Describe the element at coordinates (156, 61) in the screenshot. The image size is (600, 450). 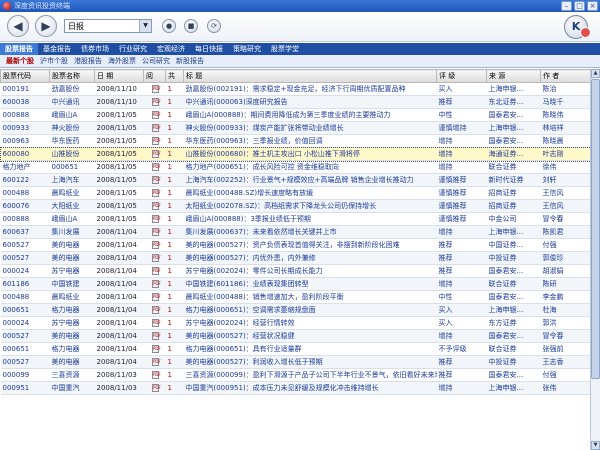
I see `subtab-4: 公司研究` at that location.